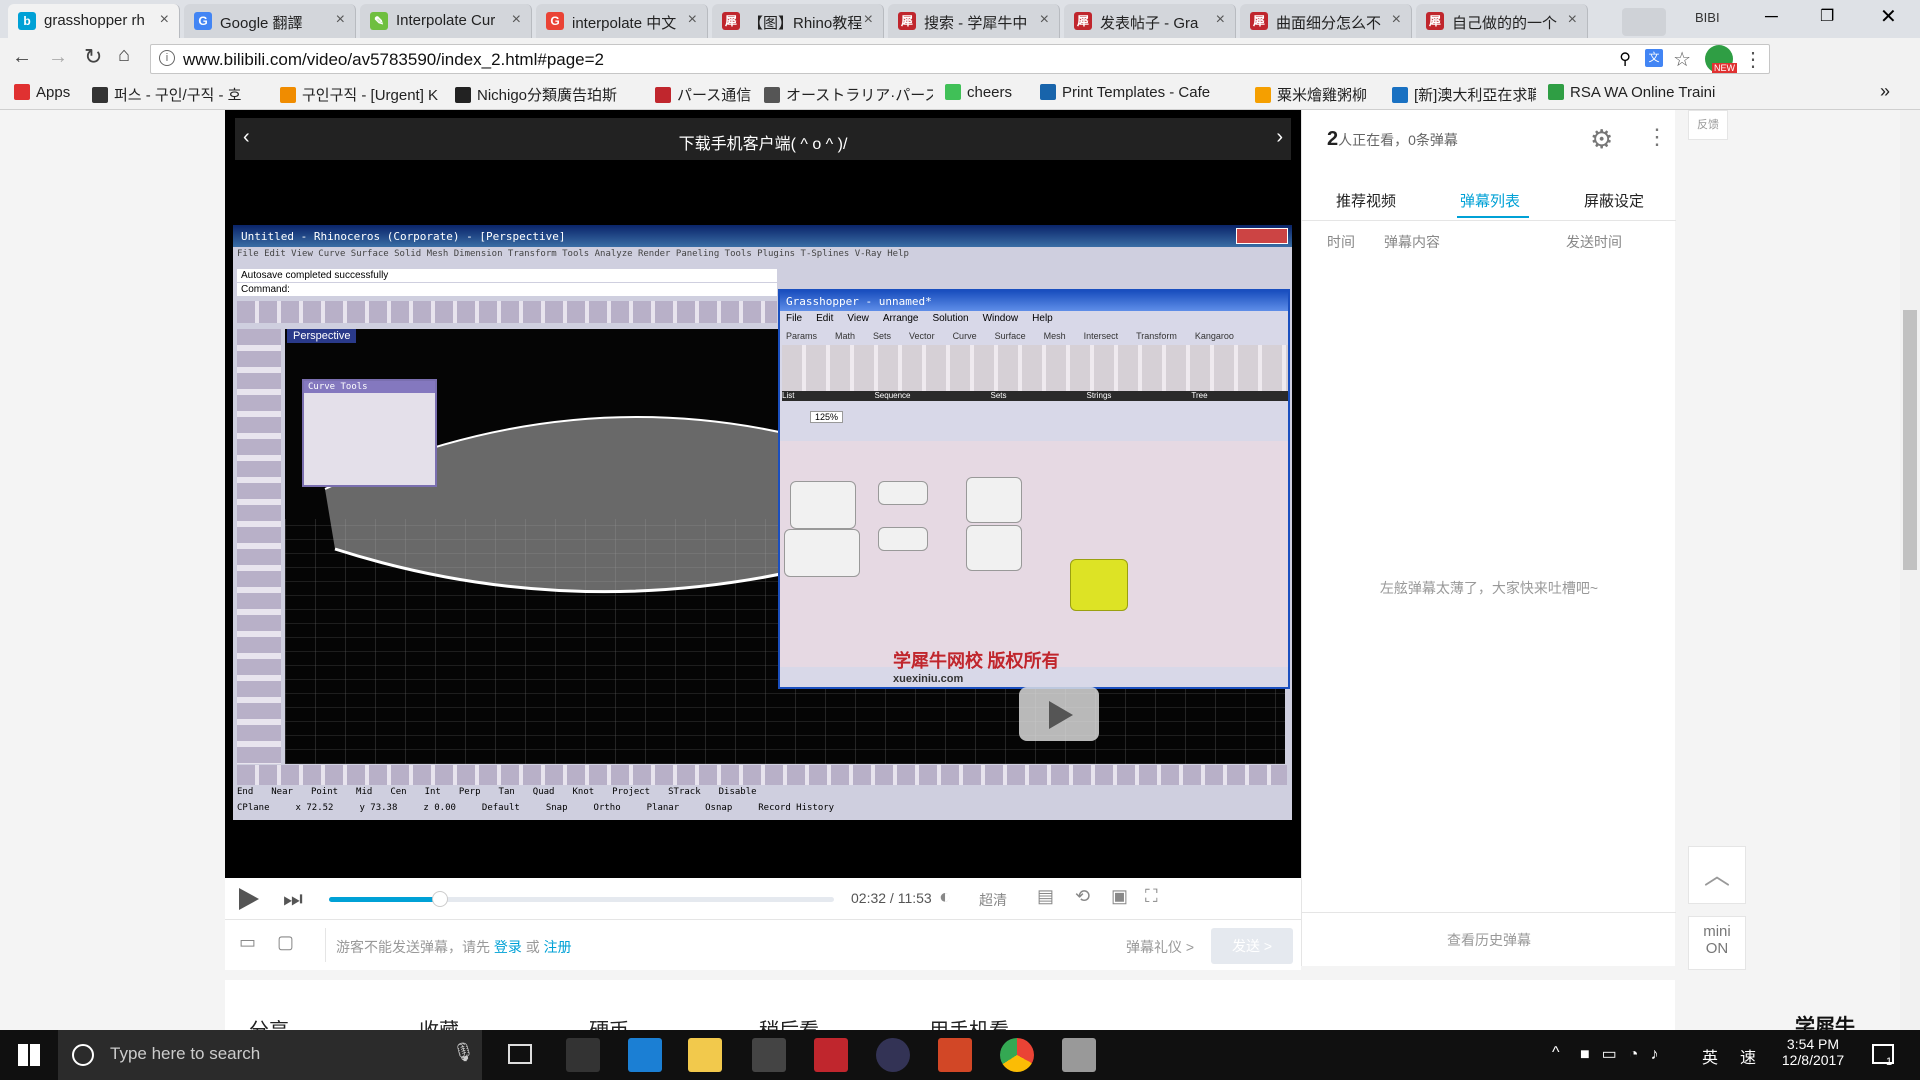 The height and width of the screenshot is (1080, 1920). I want to click on reload-icon: ↻, so click(93, 57).